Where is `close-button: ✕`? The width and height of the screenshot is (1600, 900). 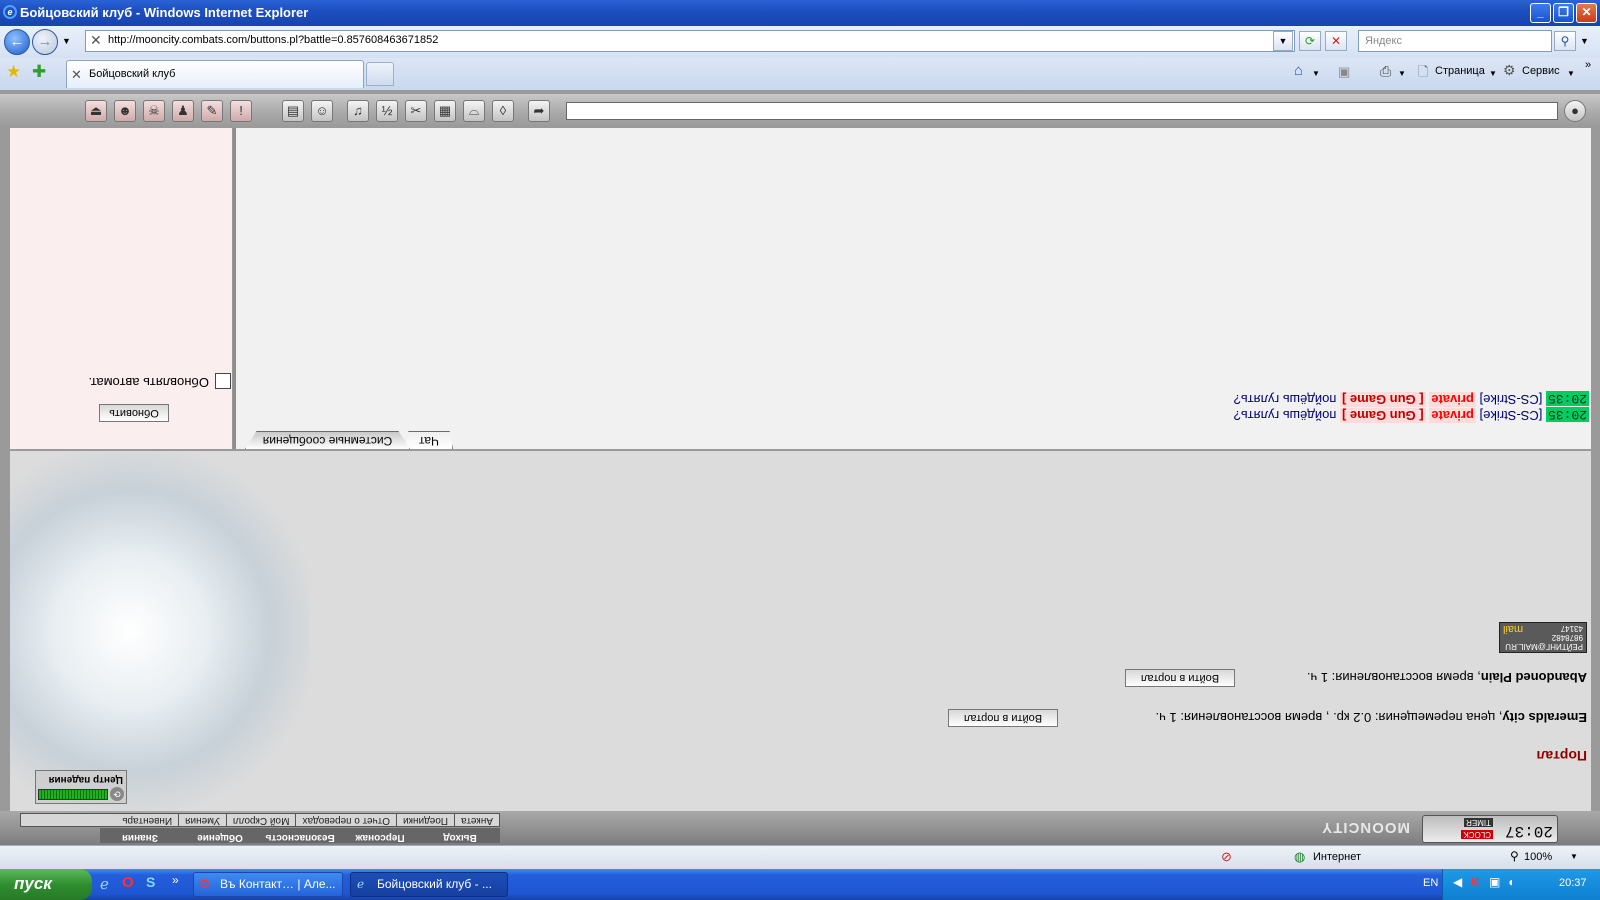 close-button: ✕ is located at coordinates (1586, 13).